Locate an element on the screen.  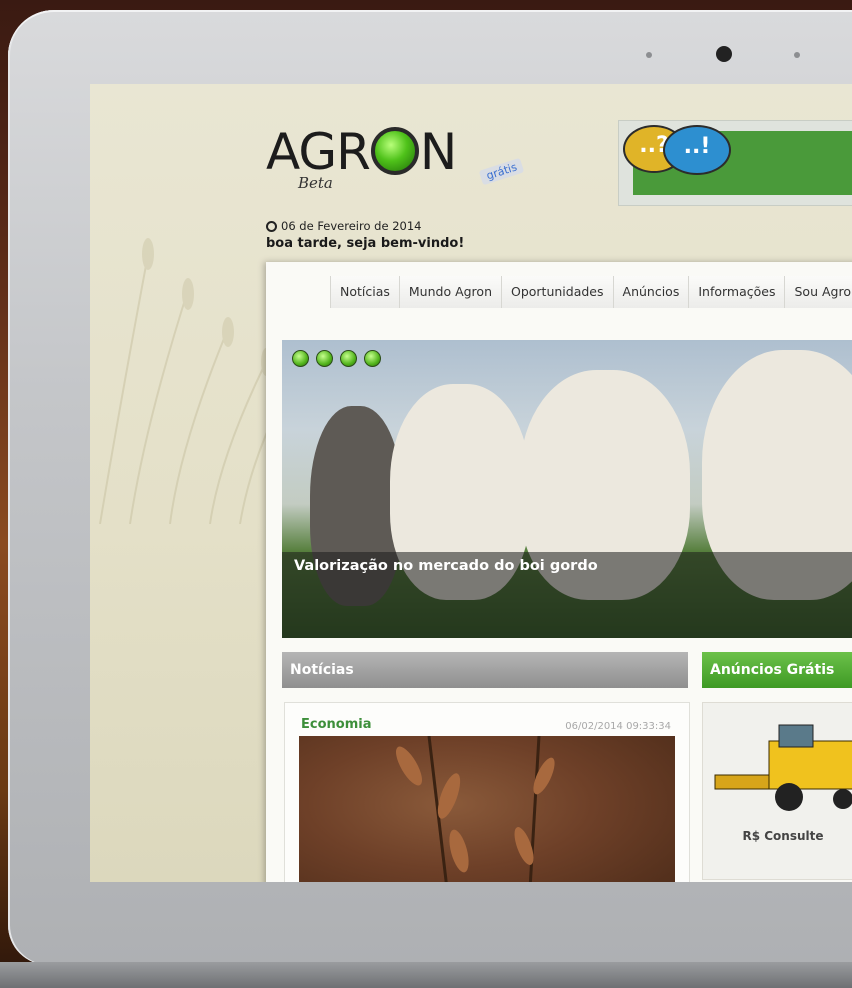
site-logo: AGR N Beta grátis is located at coordinates (395, 157).